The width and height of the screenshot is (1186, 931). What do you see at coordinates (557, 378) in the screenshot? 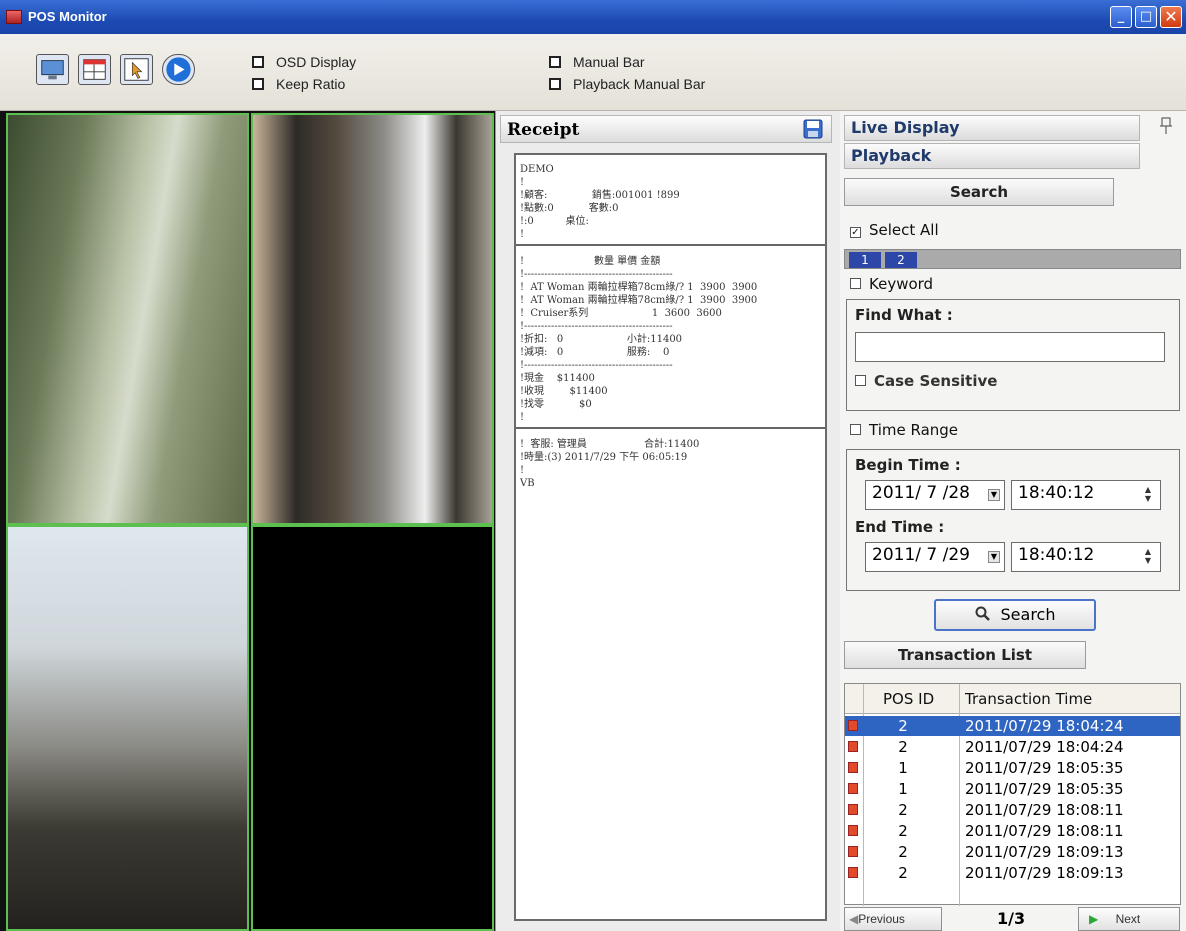
I see `receipt-line: !現金 $11400` at bounding box center [557, 378].